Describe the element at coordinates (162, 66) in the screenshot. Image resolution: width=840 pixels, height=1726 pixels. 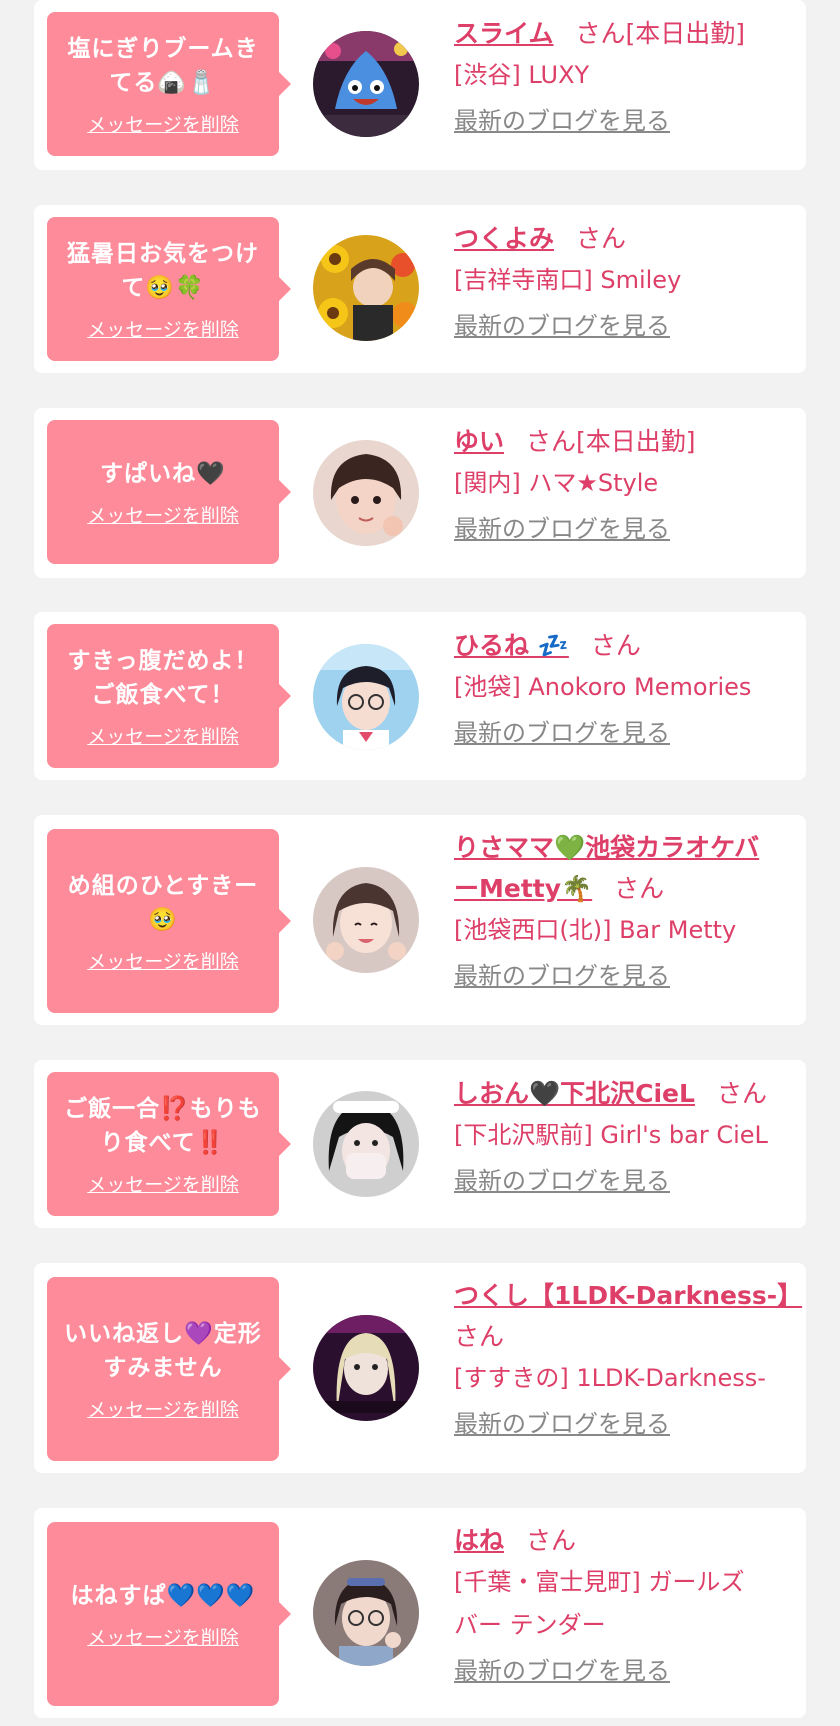
I see `message-text: 塩にぎりブームき てる🍙🧂` at that location.